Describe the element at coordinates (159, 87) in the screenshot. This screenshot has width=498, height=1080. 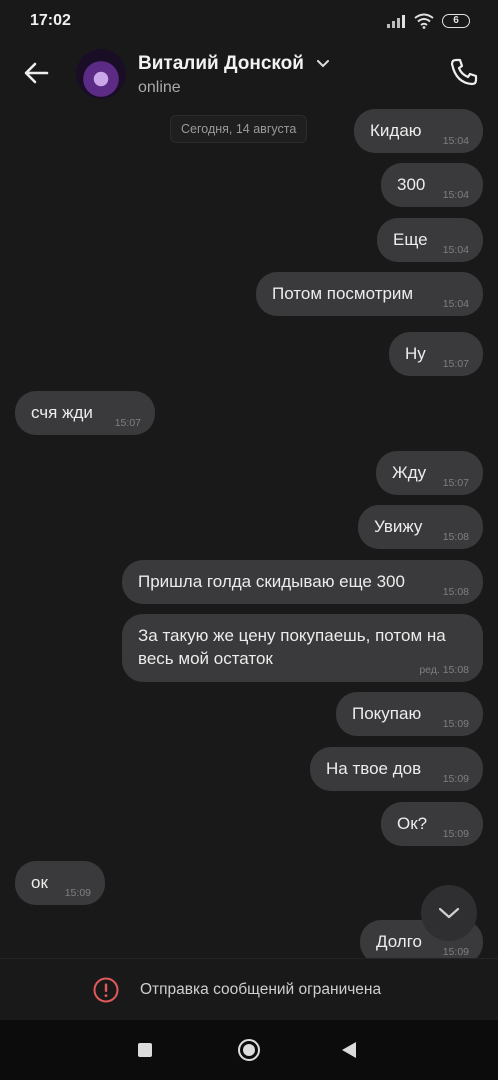
I see `contact-status: online` at that location.